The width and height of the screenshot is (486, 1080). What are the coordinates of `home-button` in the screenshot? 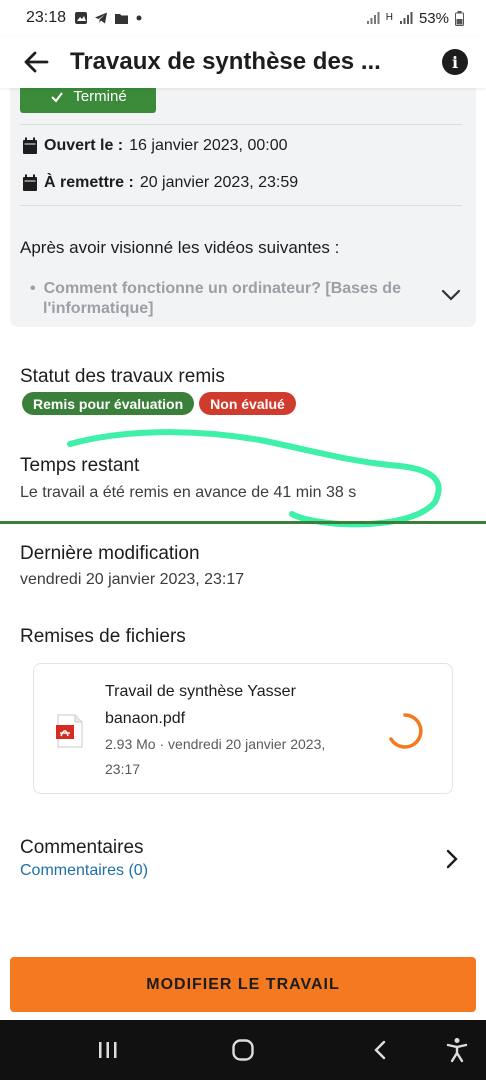 It's located at (243, 1050).